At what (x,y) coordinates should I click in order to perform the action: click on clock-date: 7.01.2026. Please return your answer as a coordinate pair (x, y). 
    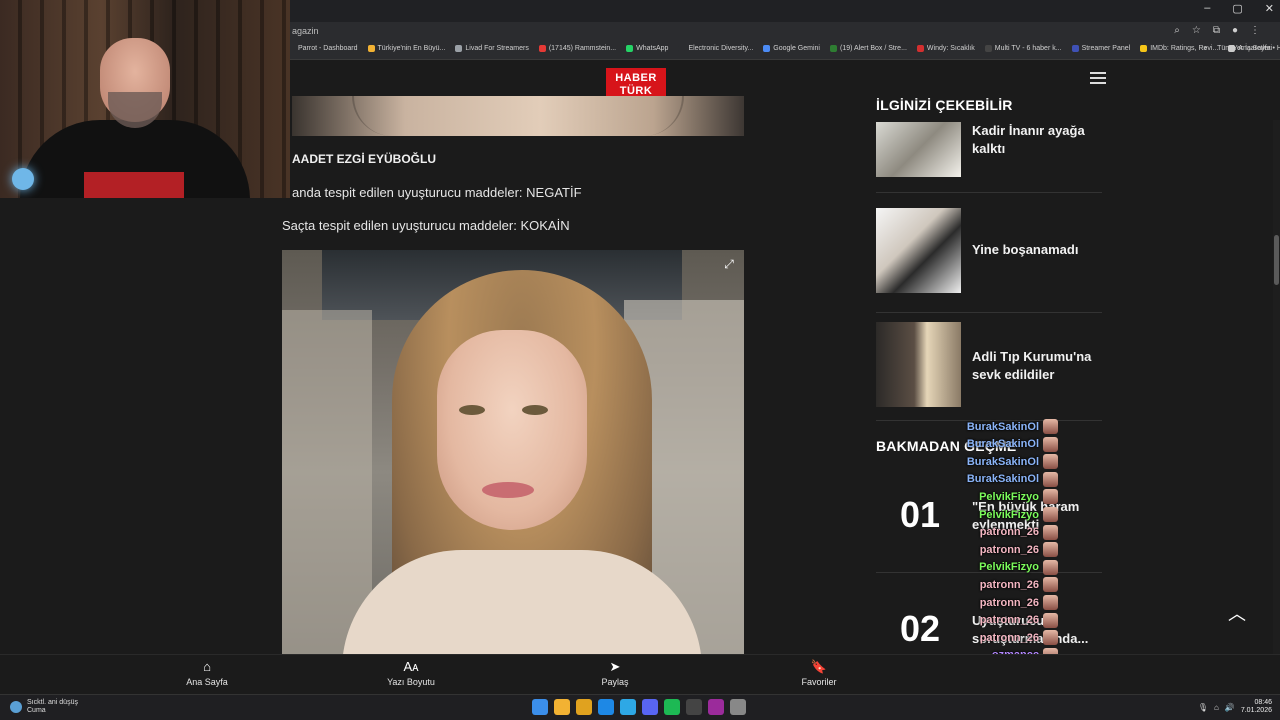
    Looking at the image, I should click on (1256, 710).